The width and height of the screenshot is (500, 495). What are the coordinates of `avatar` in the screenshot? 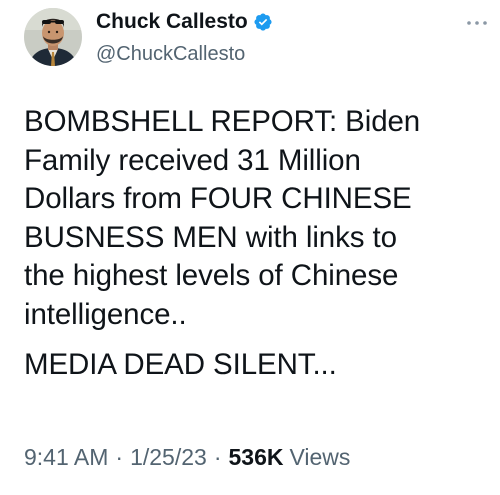 It's located at (53, 37).